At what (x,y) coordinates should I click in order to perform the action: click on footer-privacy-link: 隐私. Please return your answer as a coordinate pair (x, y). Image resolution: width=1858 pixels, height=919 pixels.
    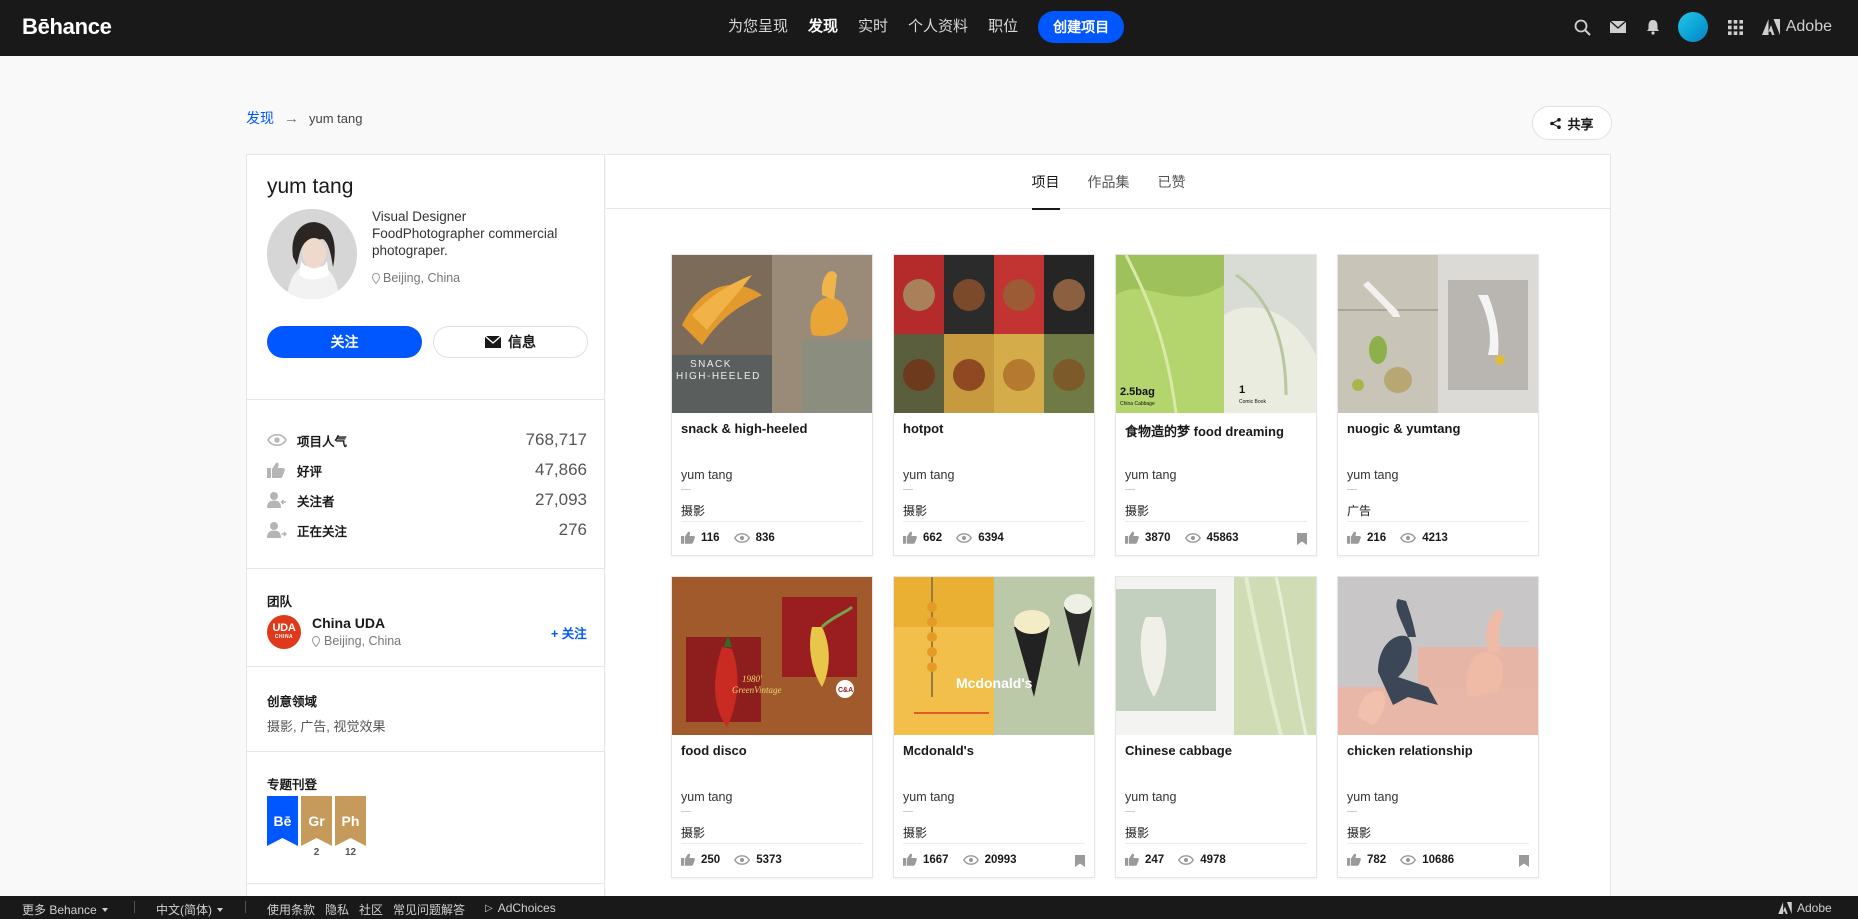
    Looking at the image, I should click on (337, 909).